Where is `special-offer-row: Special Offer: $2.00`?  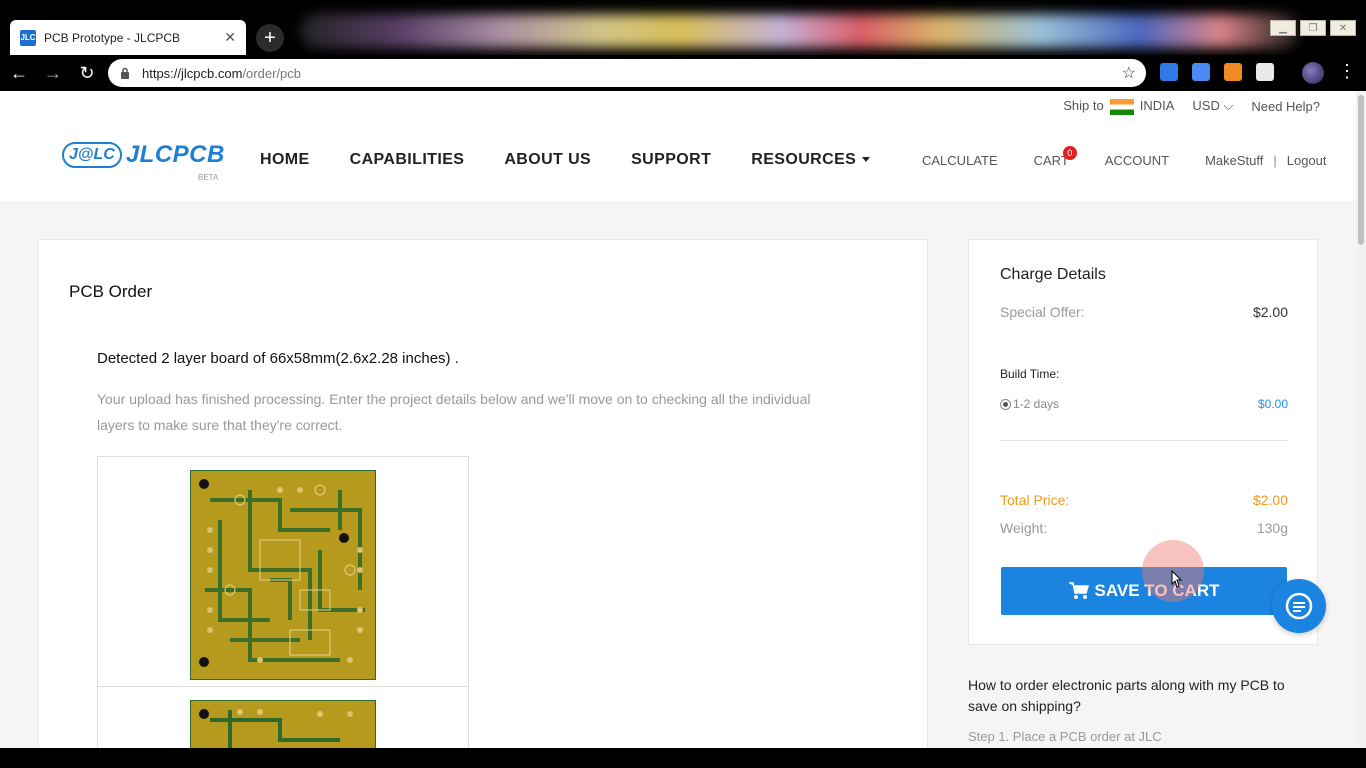 special-offer-row: Special Offer: $2.00 is located at coordinates (1144, 312).